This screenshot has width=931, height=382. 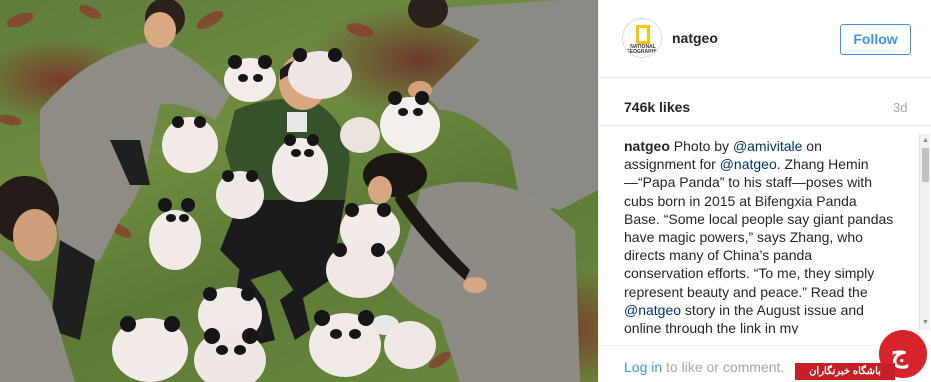 What do you see at coordinates (767, 146) in the screenshot?
I see `mention-amivitale: @amivitale` at bounding box center [767, 146].